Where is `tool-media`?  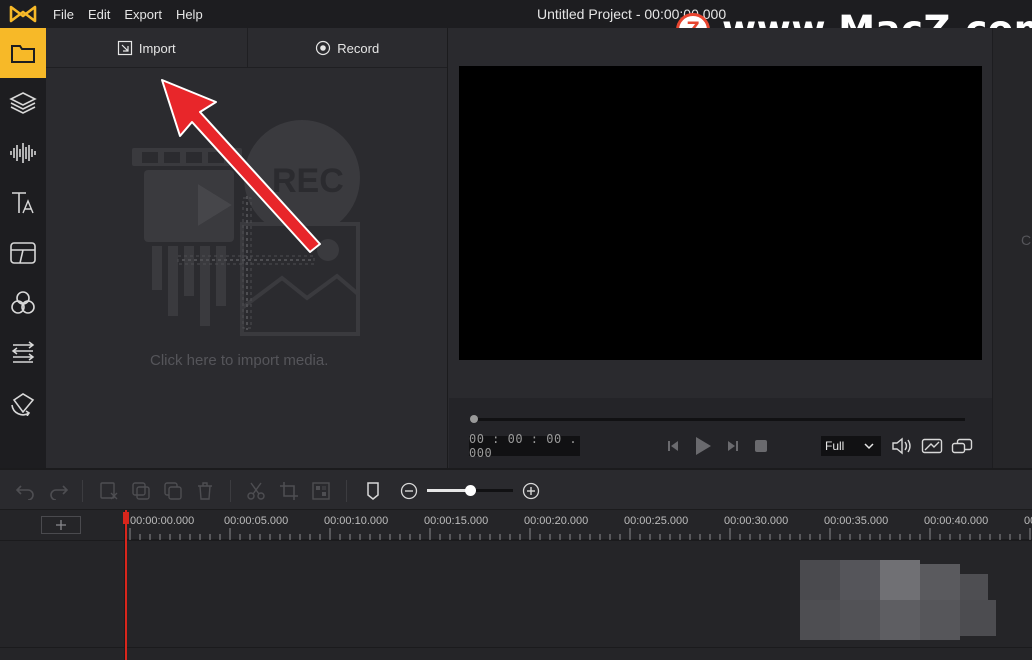 tool-media is located at coordinates (23, 53).